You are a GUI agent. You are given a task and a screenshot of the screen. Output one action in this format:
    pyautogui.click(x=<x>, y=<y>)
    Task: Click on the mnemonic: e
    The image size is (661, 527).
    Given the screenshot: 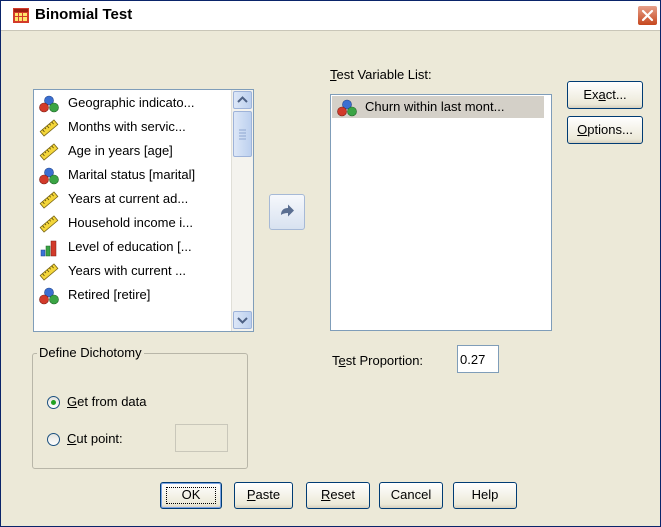 What is the action you would take?
    pyautogui.click(x=342, y=360)
    